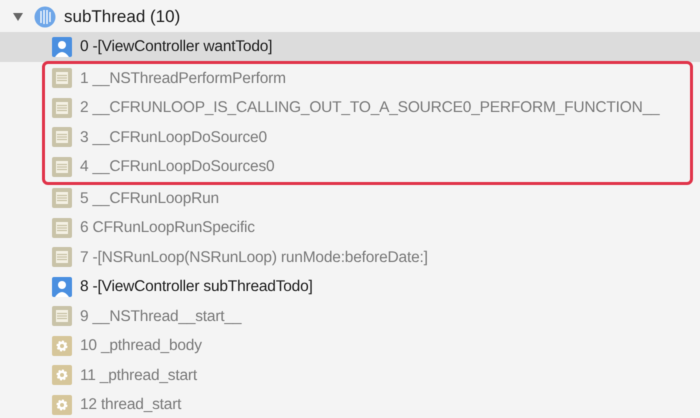 Image resolution: width=700 pixels, height=418 pixels. Describe the element at coordinates (149, 198) in the screenshot. I see `frame-label: 5 __CFRunLoopRun` at that location.